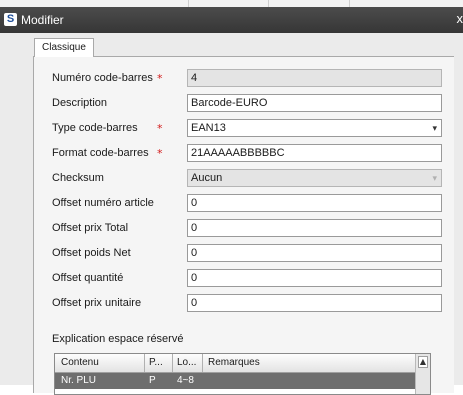  I want to click on close-icon: x, so click(460, 18).